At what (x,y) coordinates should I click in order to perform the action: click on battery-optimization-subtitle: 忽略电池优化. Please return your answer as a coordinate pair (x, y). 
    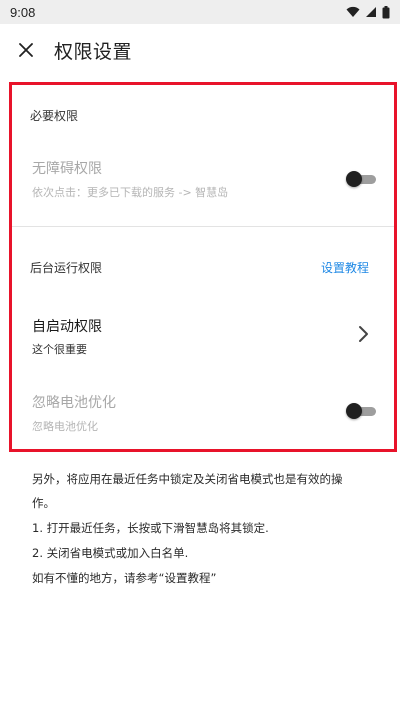
    Looking at the image, I should click on (65, 426).